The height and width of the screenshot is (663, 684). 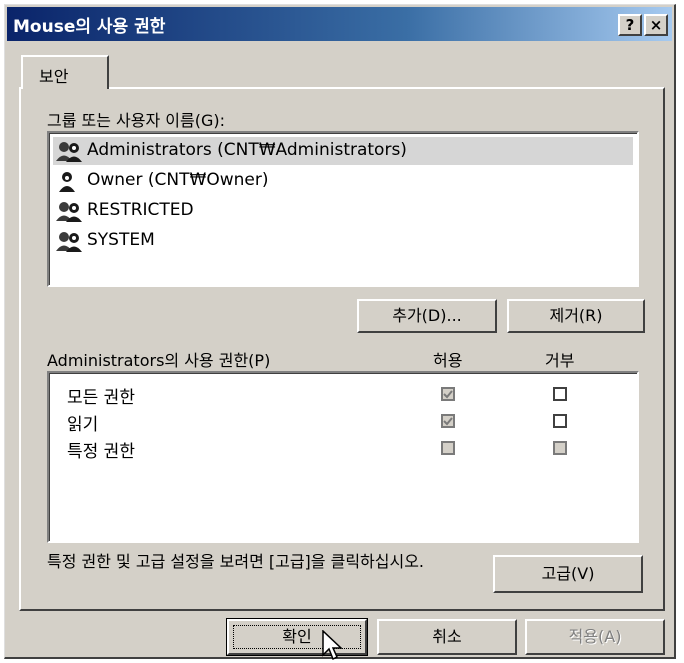 What do you see at coordinates (136, 120) in the screenshot?
I see `users-label: 그룹 또는 사용자 이름(G):` at bounding box center [136, 120].